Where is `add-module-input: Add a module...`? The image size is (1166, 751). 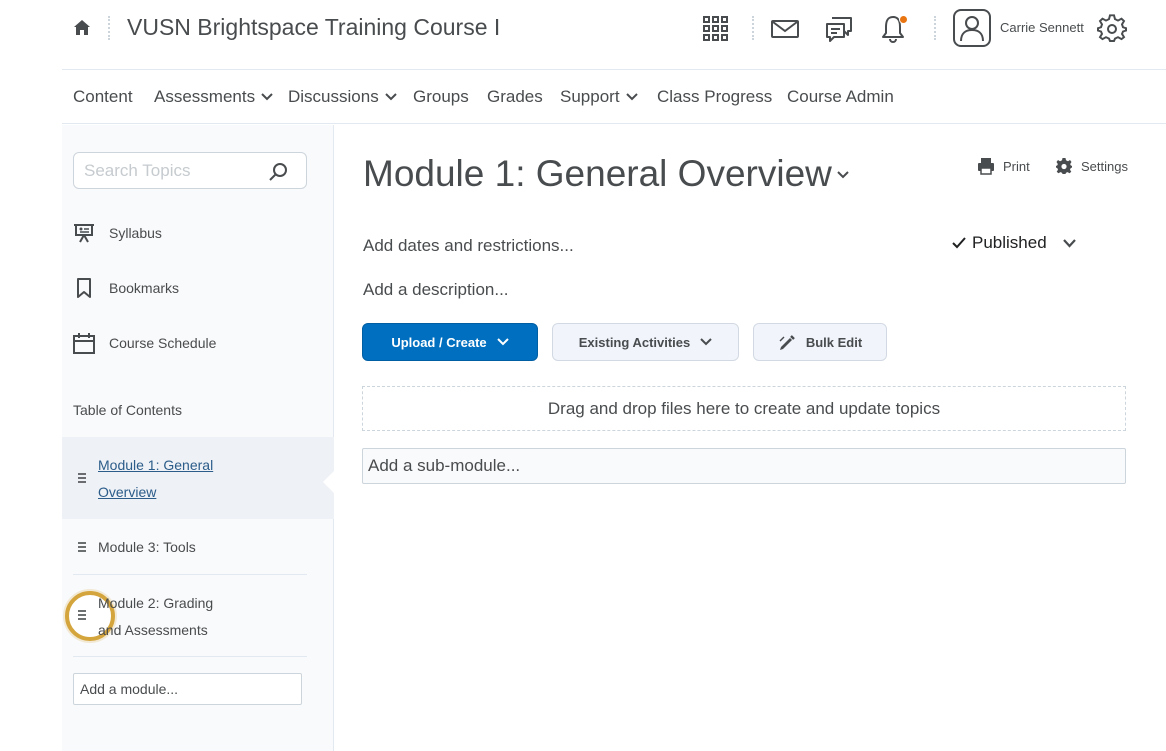
add-module-input: Add a module... is located at coordinates (187, 689).